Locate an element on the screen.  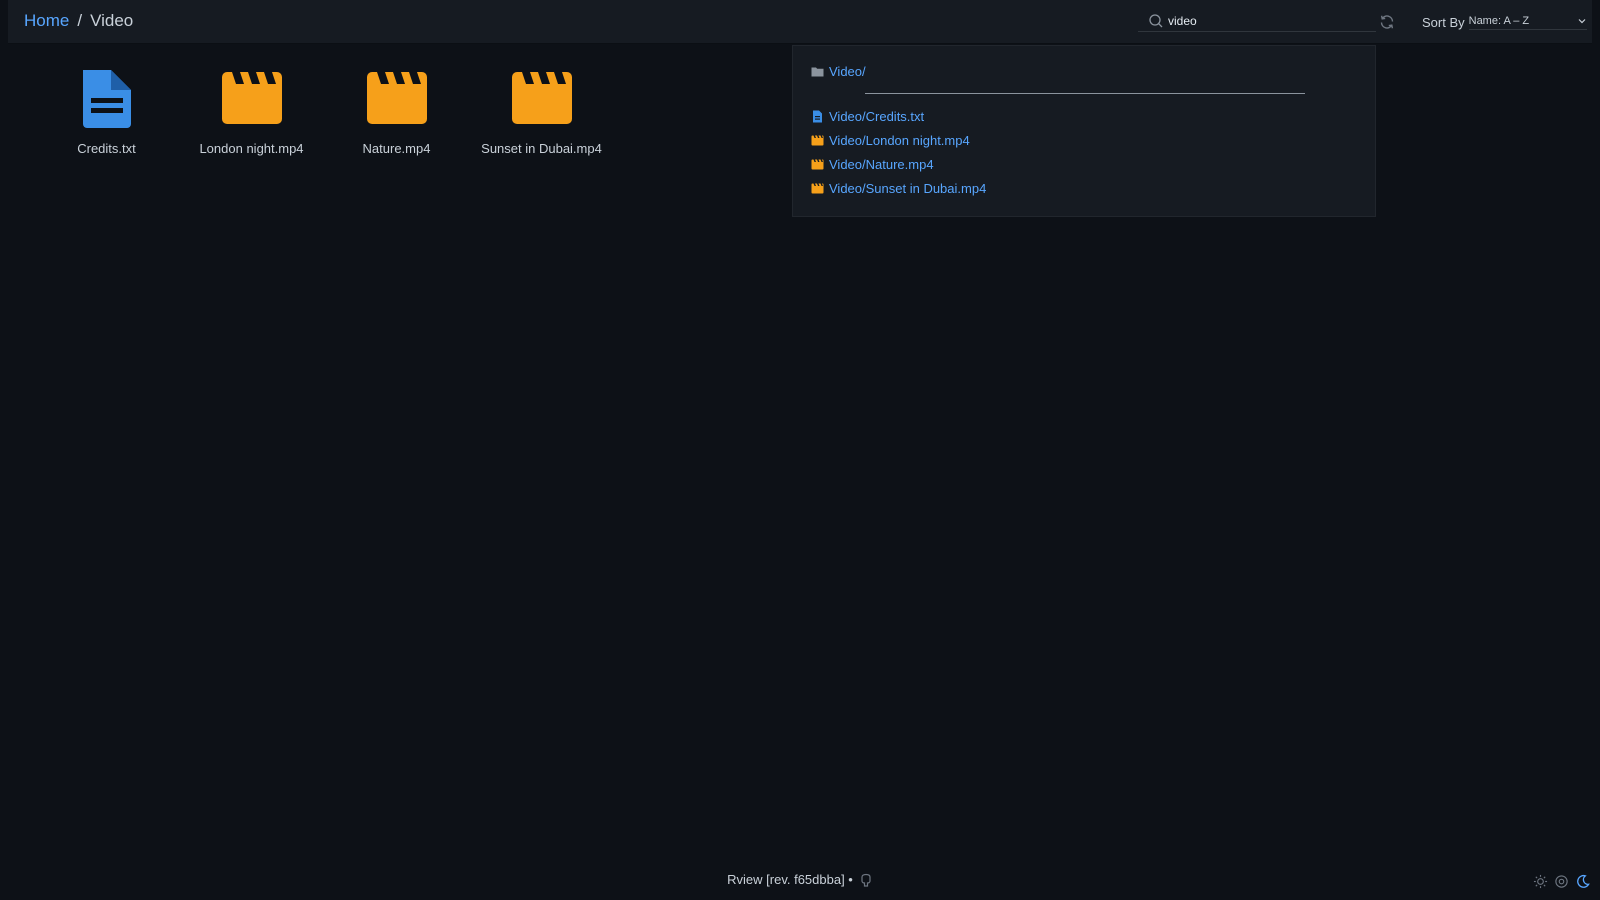
result-item-label: Video/Credits.txt is located at coordinates (877, 116).